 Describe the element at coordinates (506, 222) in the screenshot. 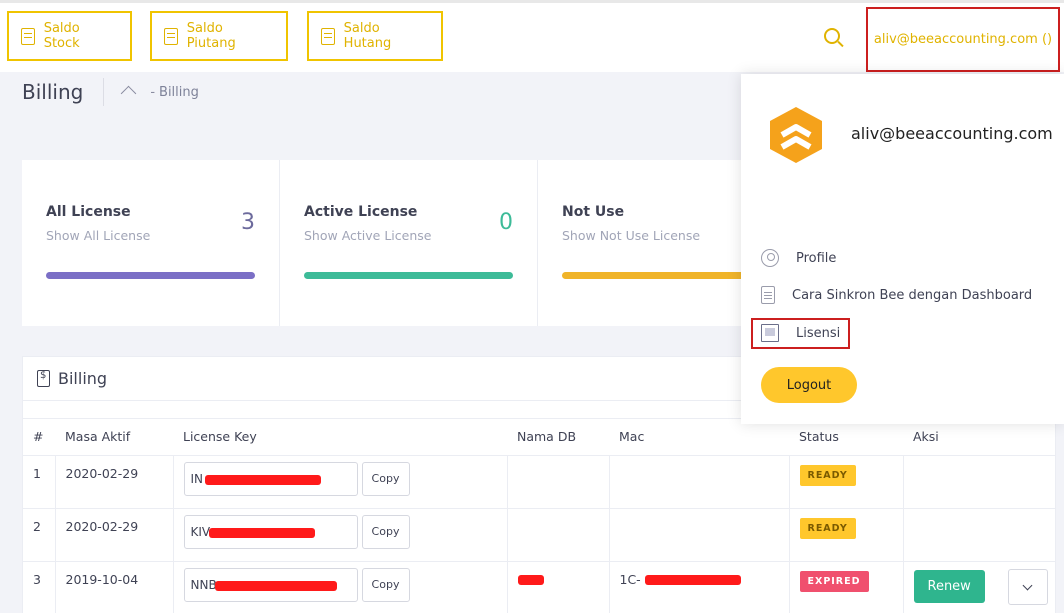

I see `stat-value: 0` at that location.